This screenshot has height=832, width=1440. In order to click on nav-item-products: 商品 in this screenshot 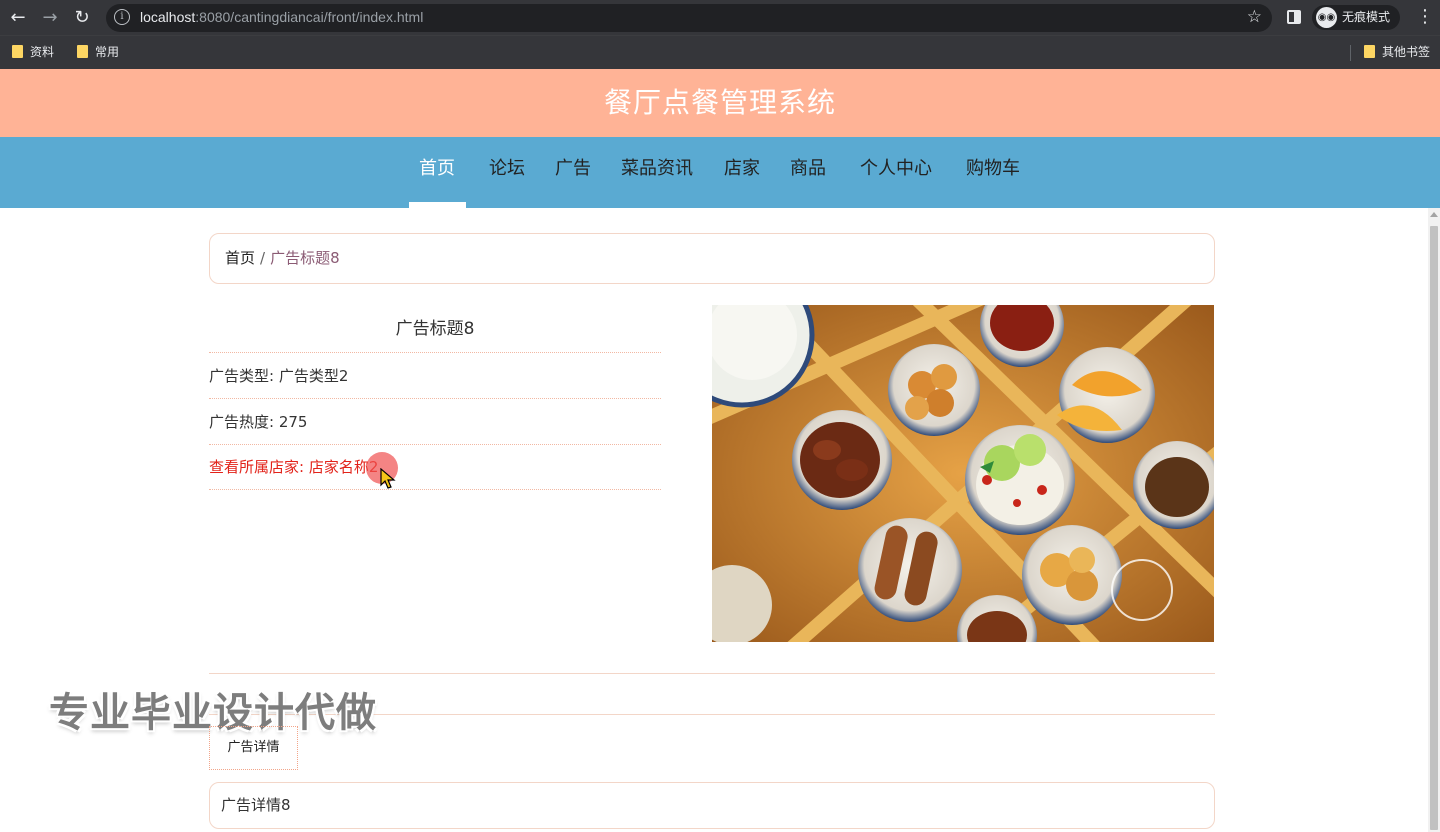, I will do `click(808, 169)`.